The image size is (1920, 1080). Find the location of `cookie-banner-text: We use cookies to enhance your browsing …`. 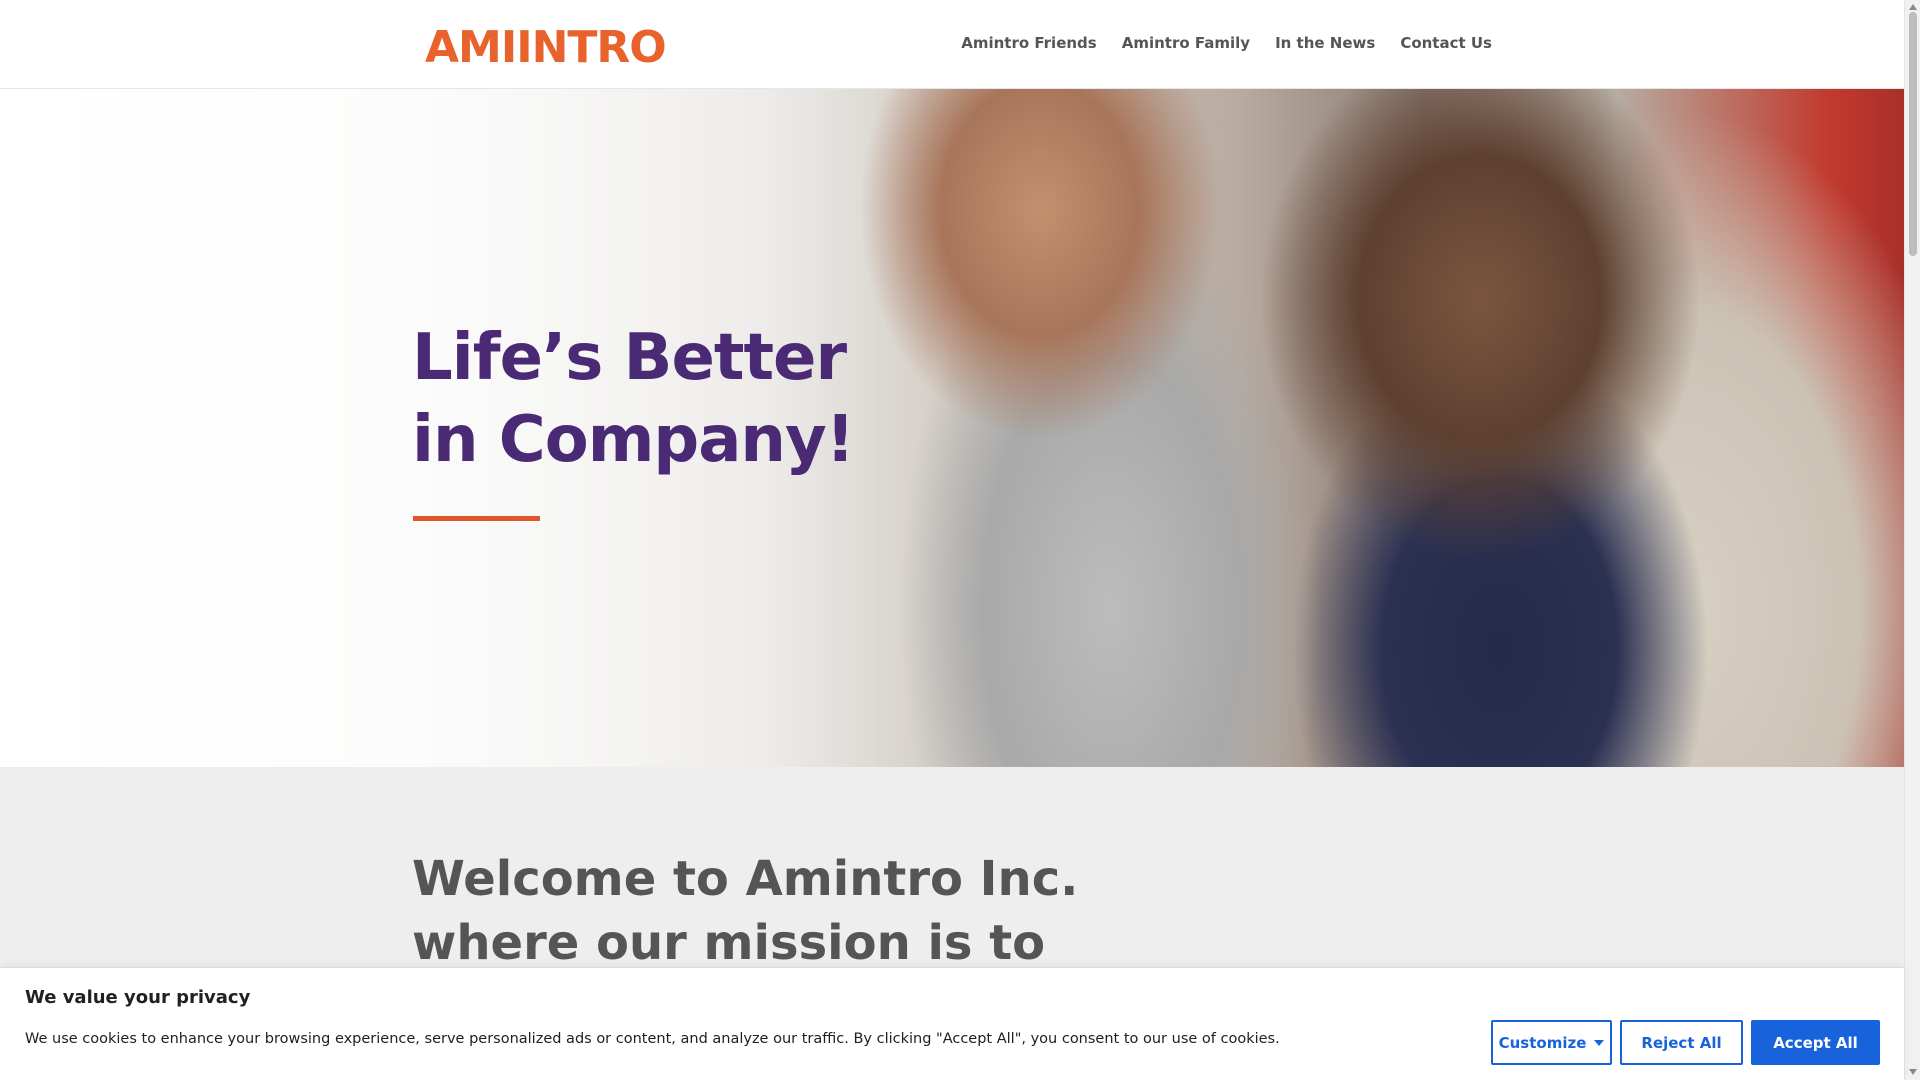

cookie-banner-text: We use cookies to enhance your browsing … is located at coordinates (652, 1039).